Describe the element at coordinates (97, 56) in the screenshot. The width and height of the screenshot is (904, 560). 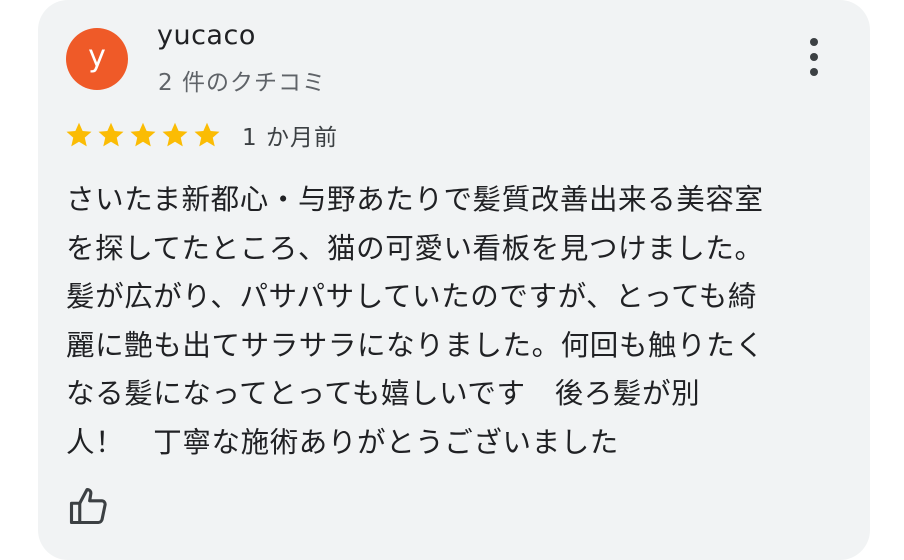
I see `avatar-letter: y` at that location.